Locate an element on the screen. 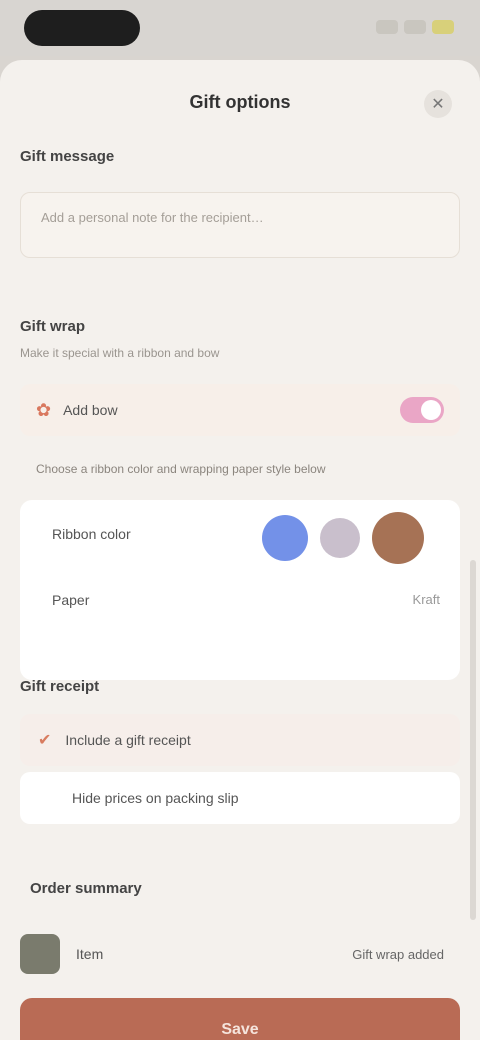 This screenshot has height=1040, width=480. gift-message-label: Gift message is located at coordinates (67, 156).